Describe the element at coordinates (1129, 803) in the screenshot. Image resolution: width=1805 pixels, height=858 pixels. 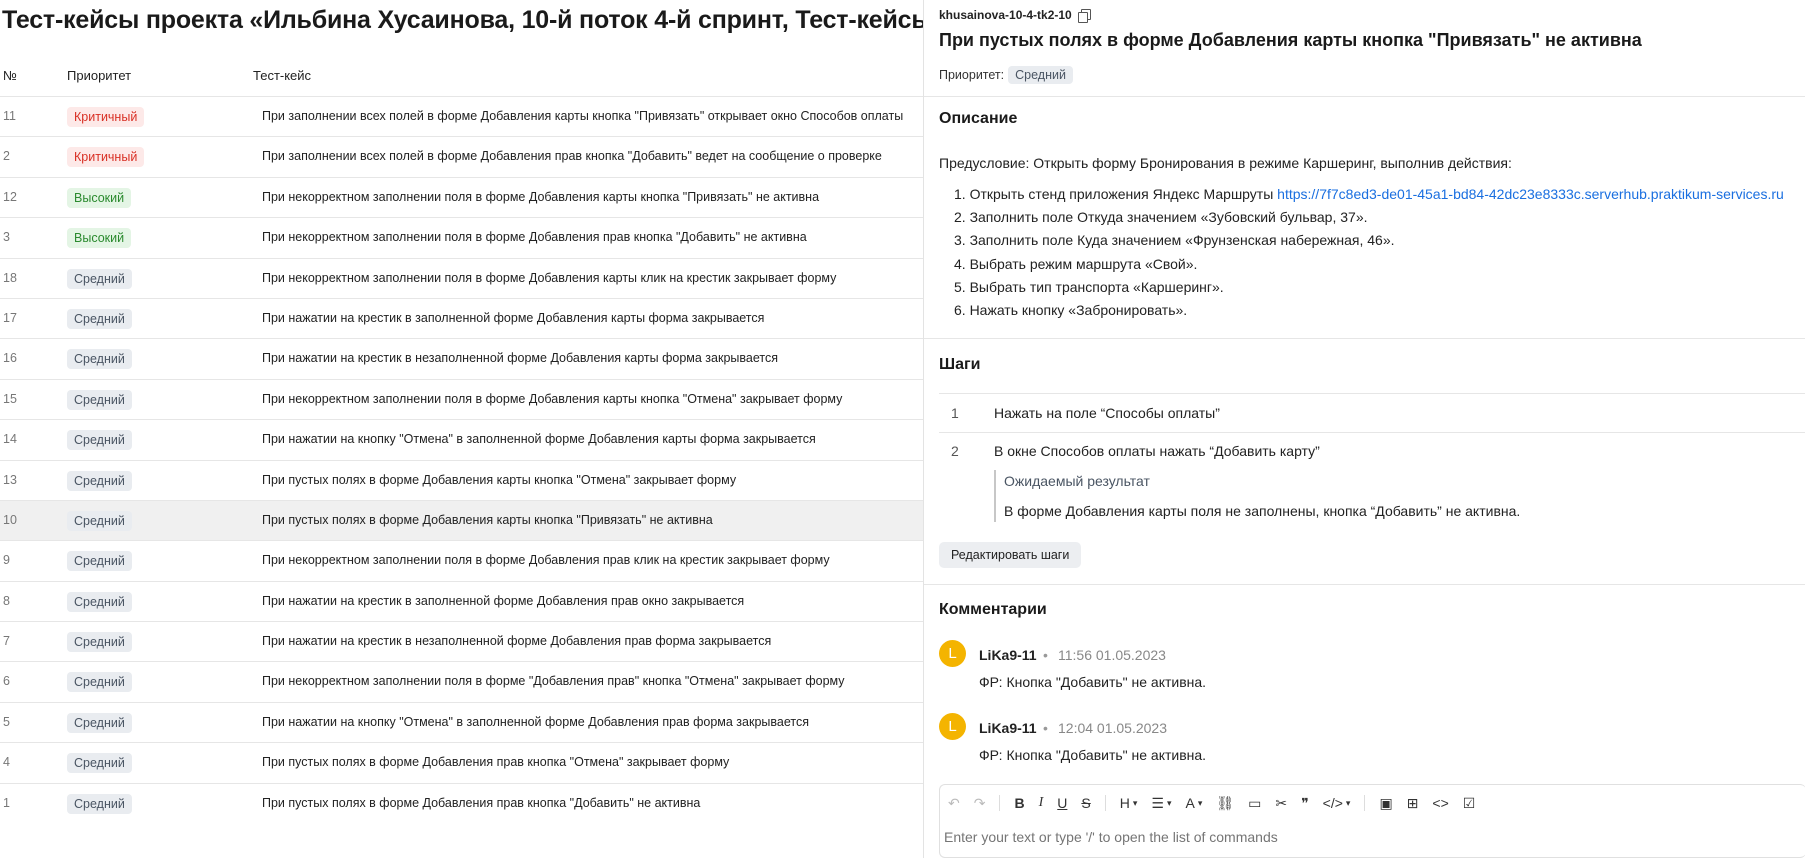
I see `heading-dropdown: H ▾` at that location.